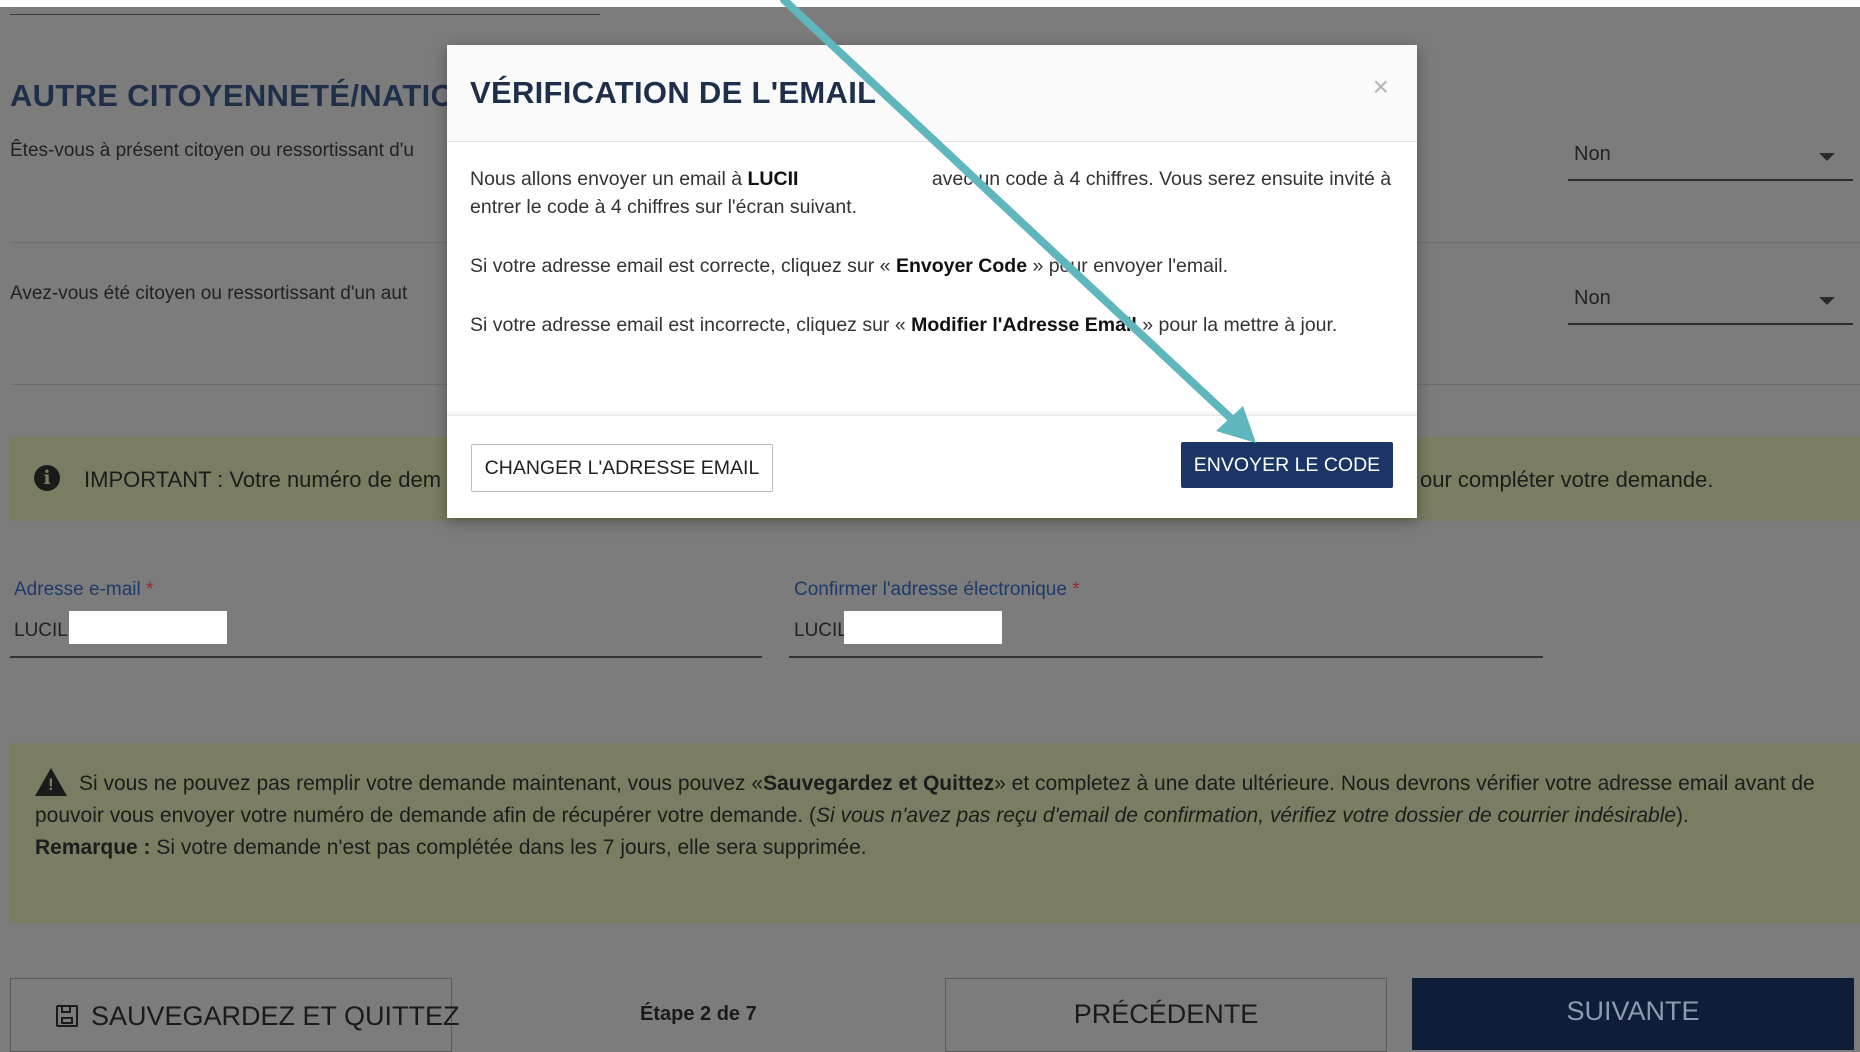 The height and width of the screenshot is (1052, 1860). What do you see at coordinates (937, 589) in the screenshot?
I see `confirm-email-label: Confirmer l'adresse électronique *` at bounding box center [937, 589].